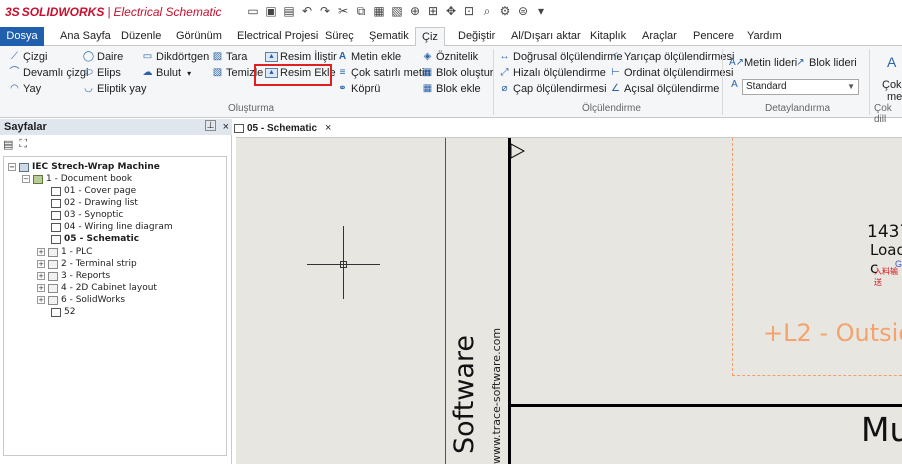  Describe the element at coordinates (713, 36) in the screenshot. I see `tab-window: Pencere` at that location.